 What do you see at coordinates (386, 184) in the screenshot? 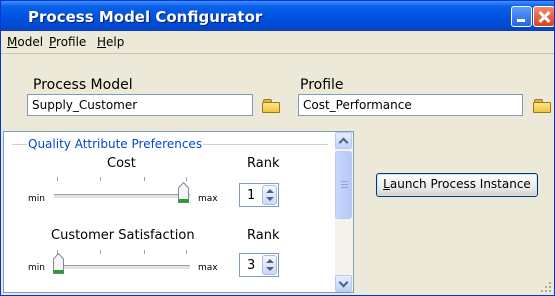
I see `launch-accel: L` at bounding box center [386, 184].